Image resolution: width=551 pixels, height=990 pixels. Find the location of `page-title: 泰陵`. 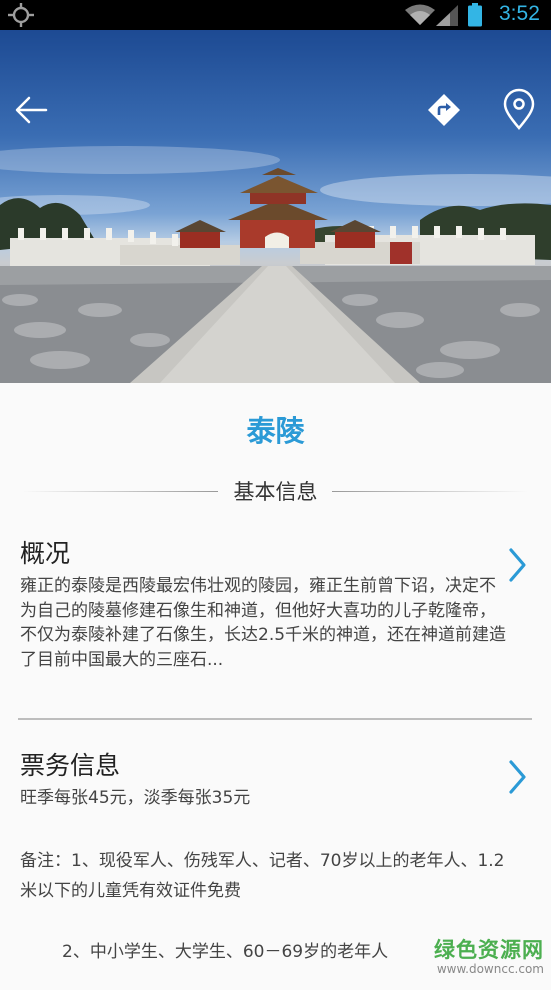

page-title: 泰陵 is located at coordinates (275, 431).